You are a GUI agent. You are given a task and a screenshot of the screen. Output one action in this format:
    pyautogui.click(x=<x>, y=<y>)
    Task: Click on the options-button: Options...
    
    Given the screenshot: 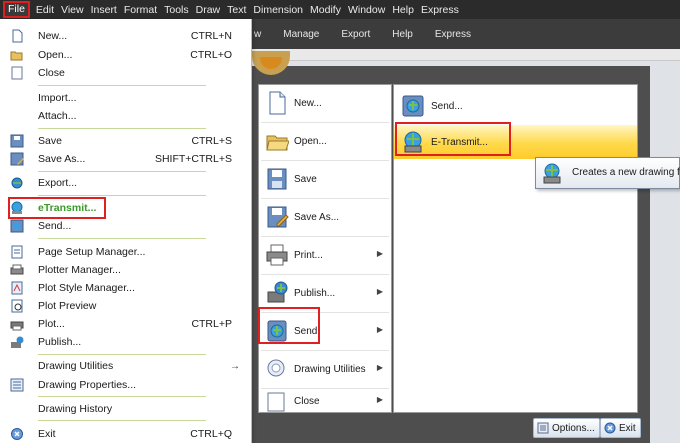 What is the action you would take?
    pyautogui.click(x=566, y=428)
    